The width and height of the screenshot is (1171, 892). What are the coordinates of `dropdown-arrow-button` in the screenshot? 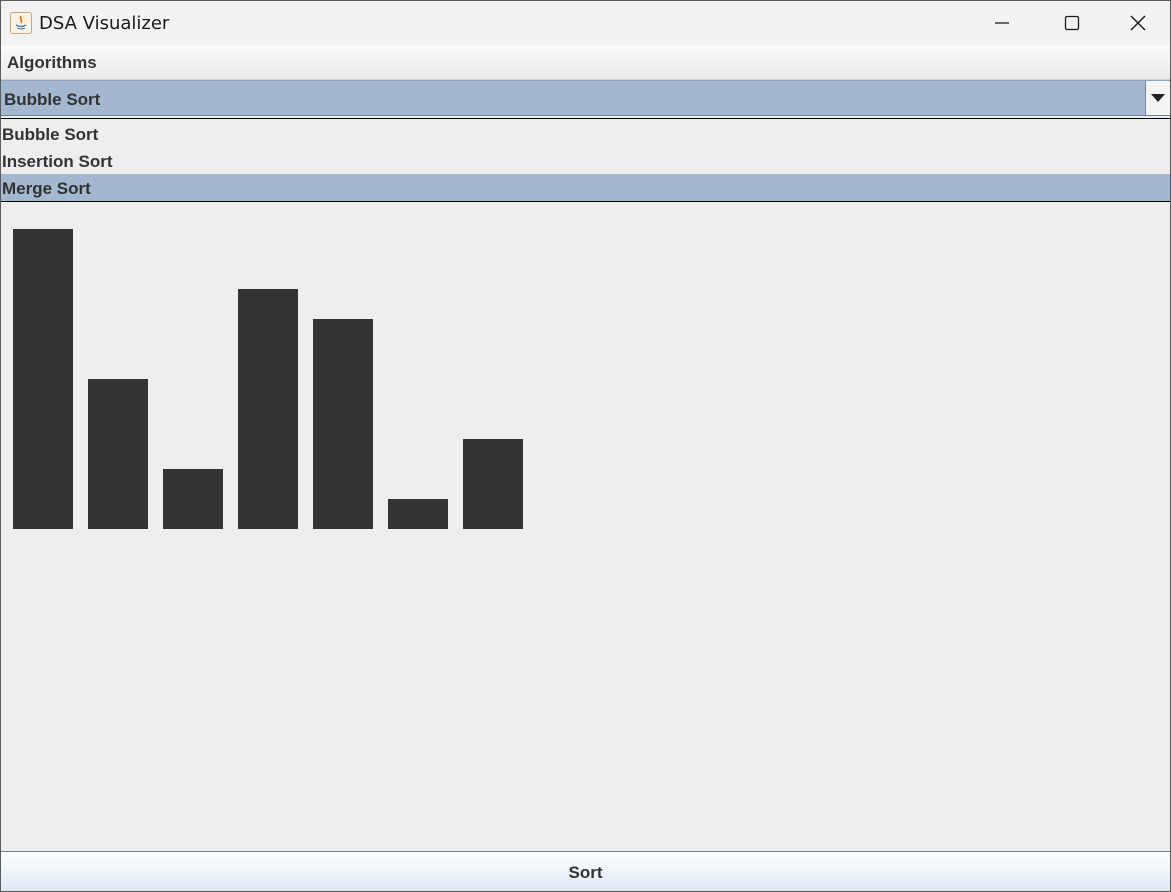 It's located at (1157, 98).